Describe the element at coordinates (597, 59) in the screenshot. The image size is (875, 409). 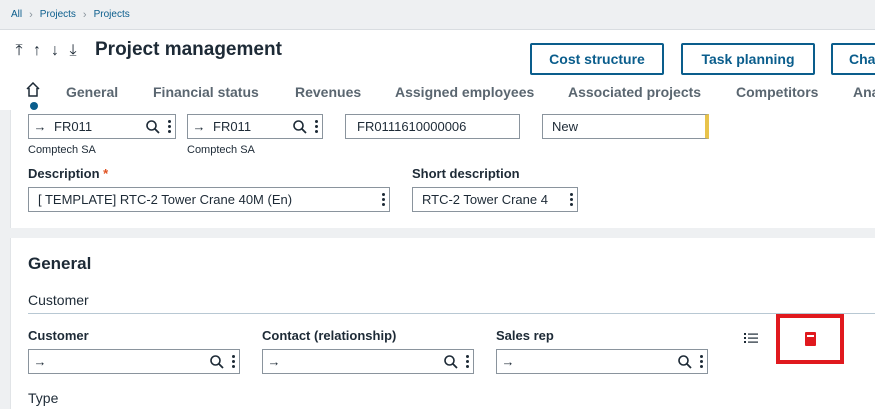
I see `cost-structure-button: Cost structure` at that location.